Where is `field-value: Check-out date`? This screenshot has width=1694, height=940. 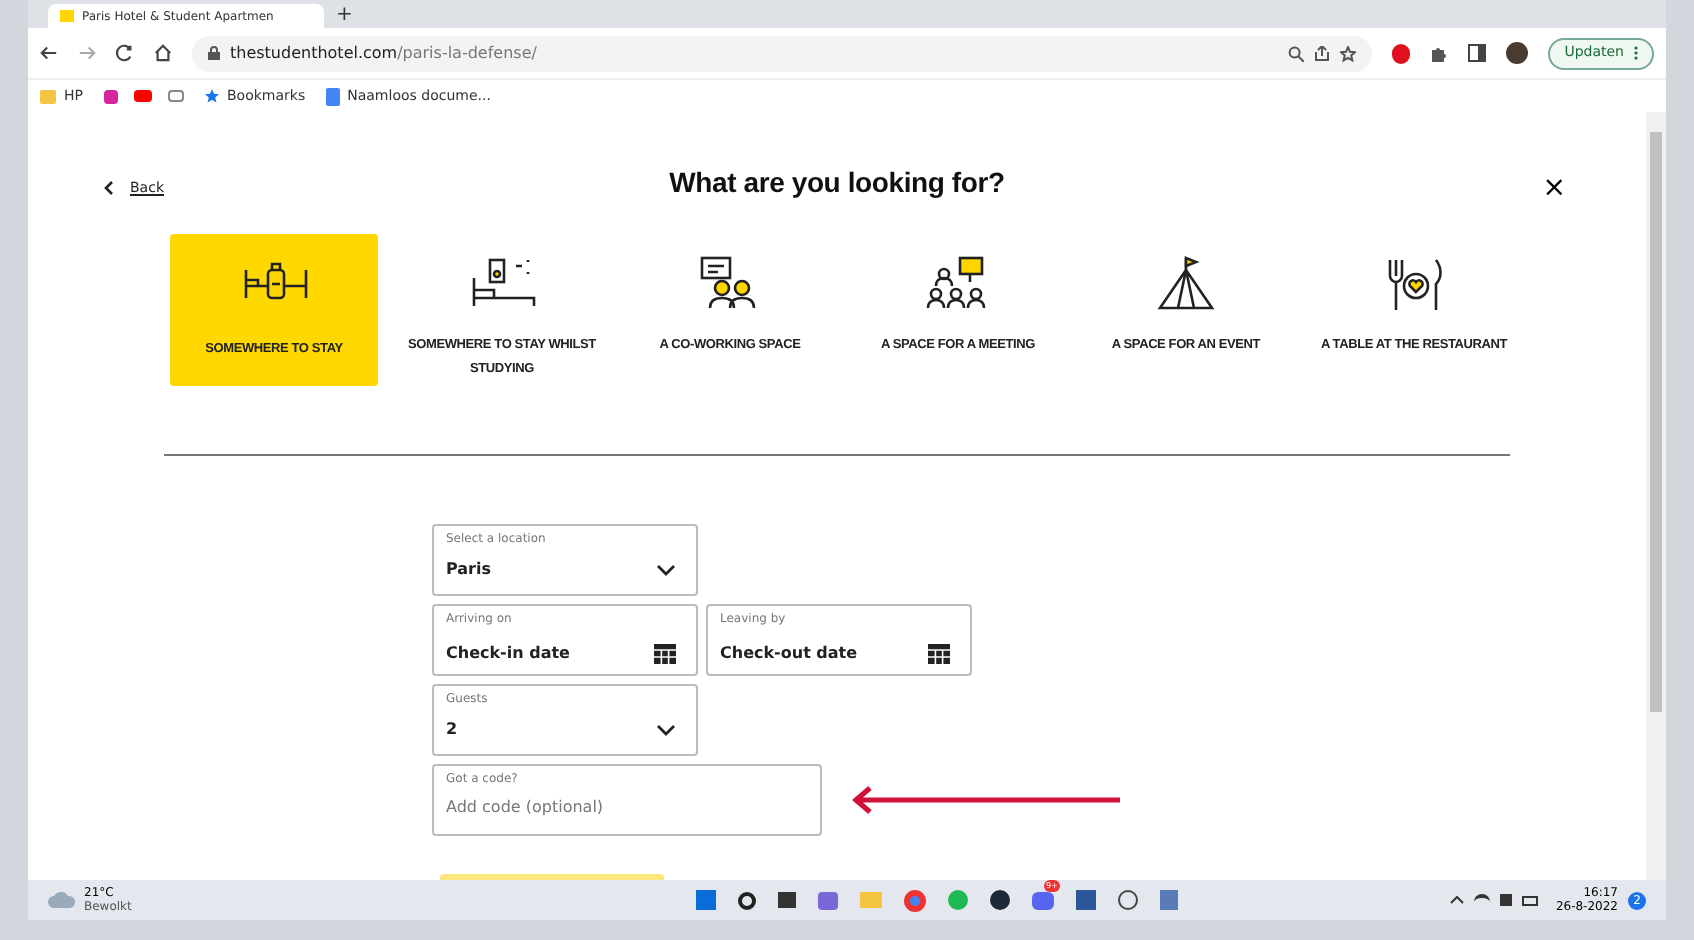 field-value: Check-out date is located at coordinates (789, 654).